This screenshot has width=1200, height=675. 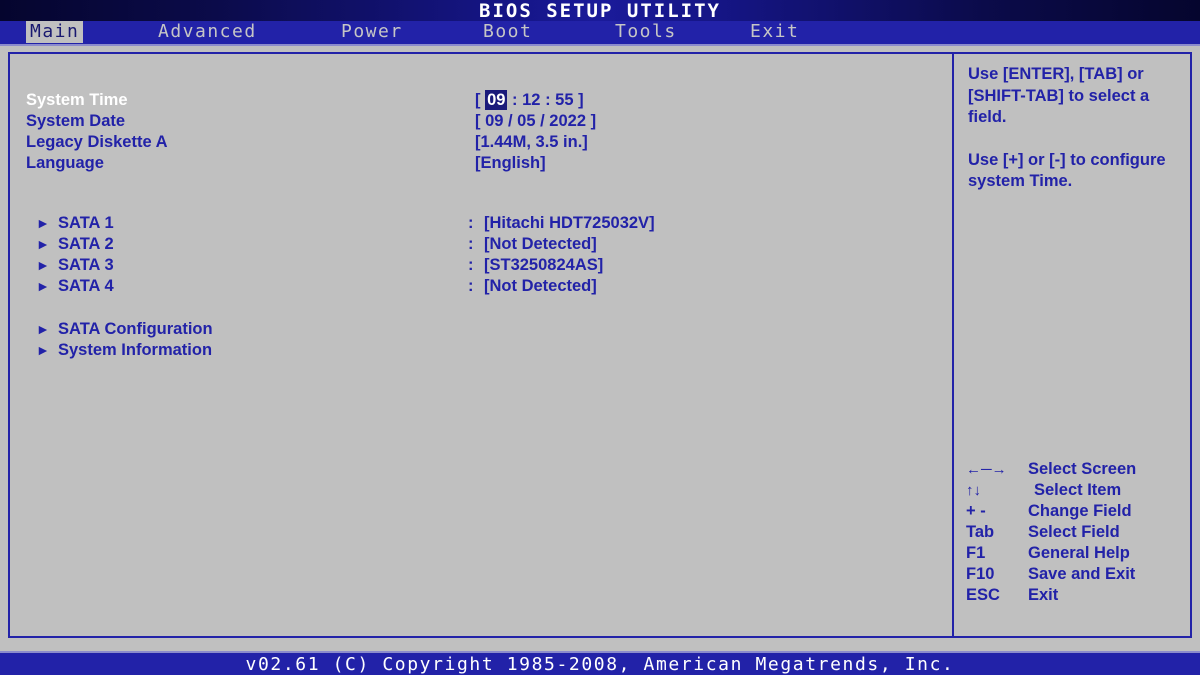 What do you see at coordinates (569, 223) in the screenshot?
I see `device-value: [Hitachi HDT725032V]` at bounding box center [569, 223].